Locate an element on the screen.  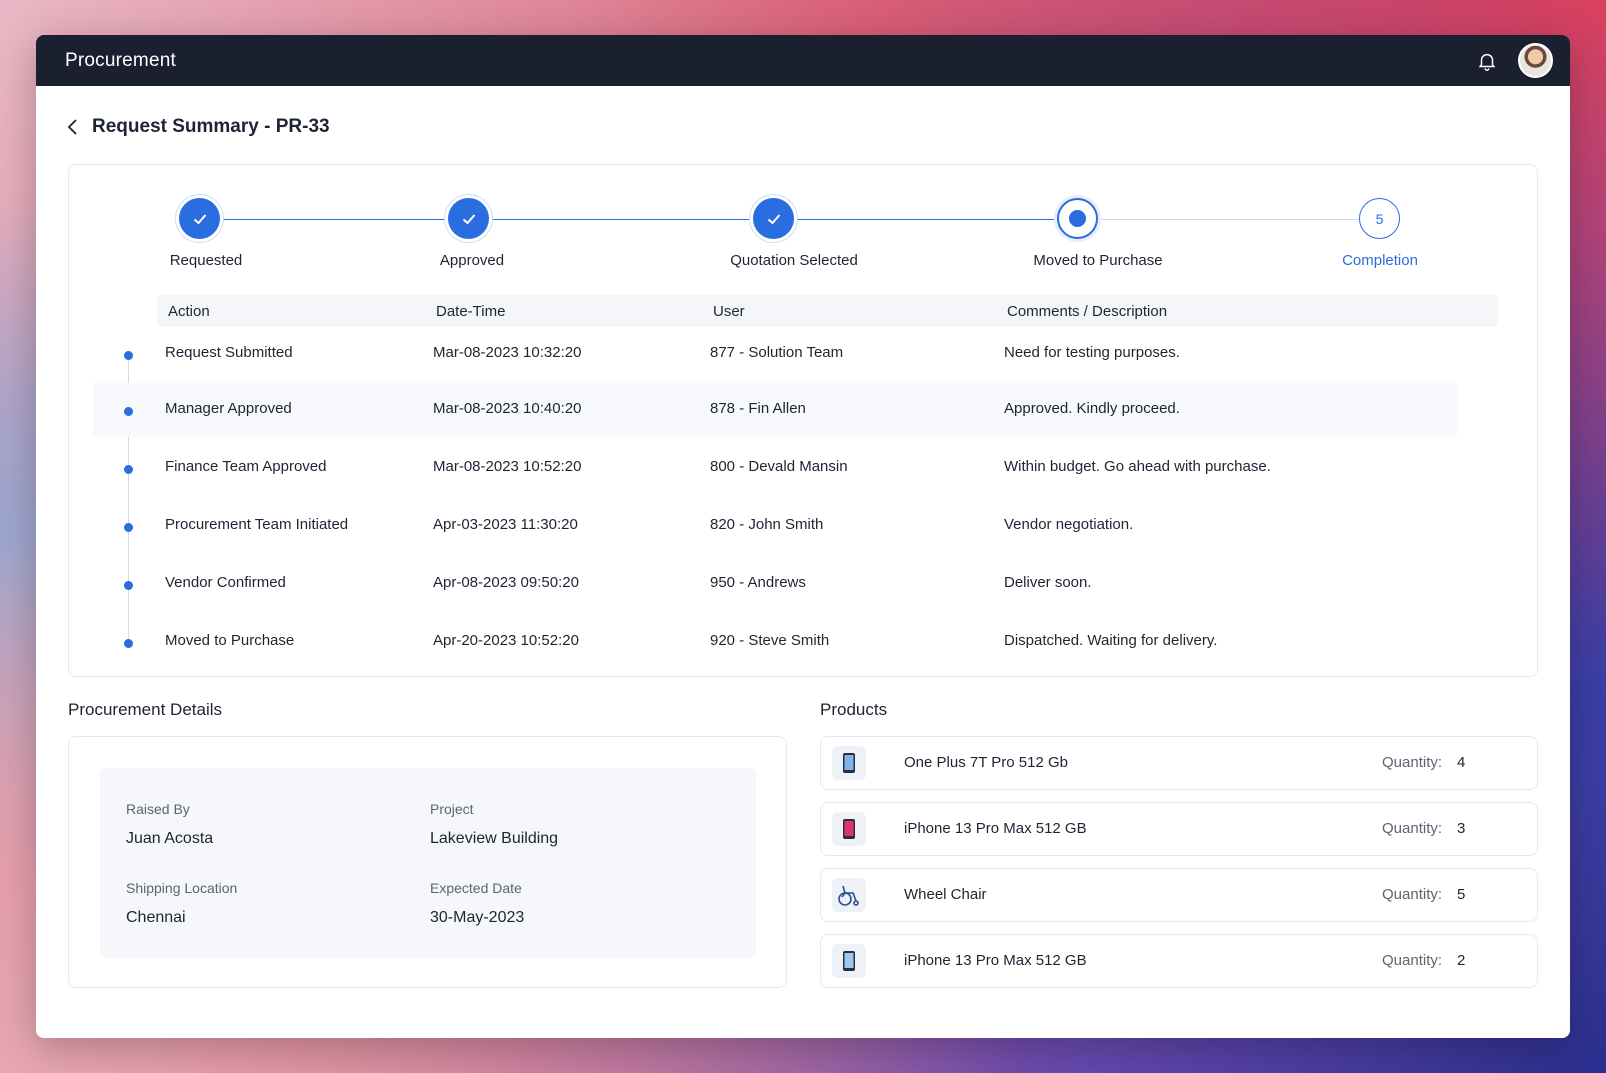
breadcrumb: Request Summary - PR-33 is located at coordinates (198, 127).